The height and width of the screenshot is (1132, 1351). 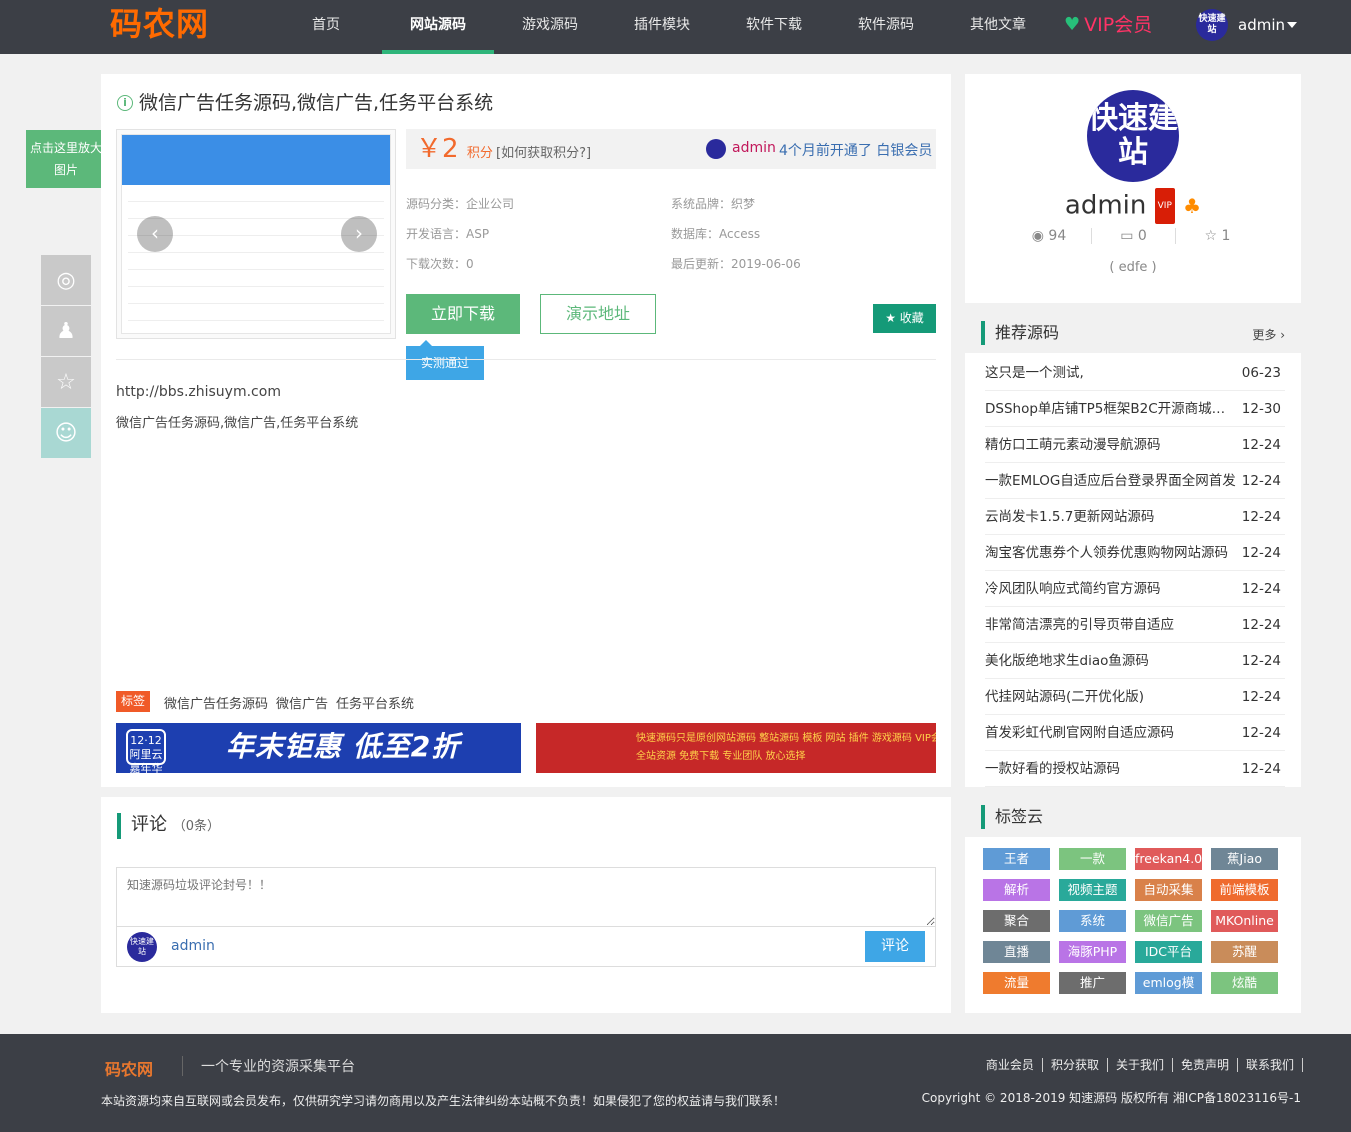 I want to click on recommend-item: DSShop单店铺TP5框架B2C开源商城系统 12-30, so click(x=1135, y=409).